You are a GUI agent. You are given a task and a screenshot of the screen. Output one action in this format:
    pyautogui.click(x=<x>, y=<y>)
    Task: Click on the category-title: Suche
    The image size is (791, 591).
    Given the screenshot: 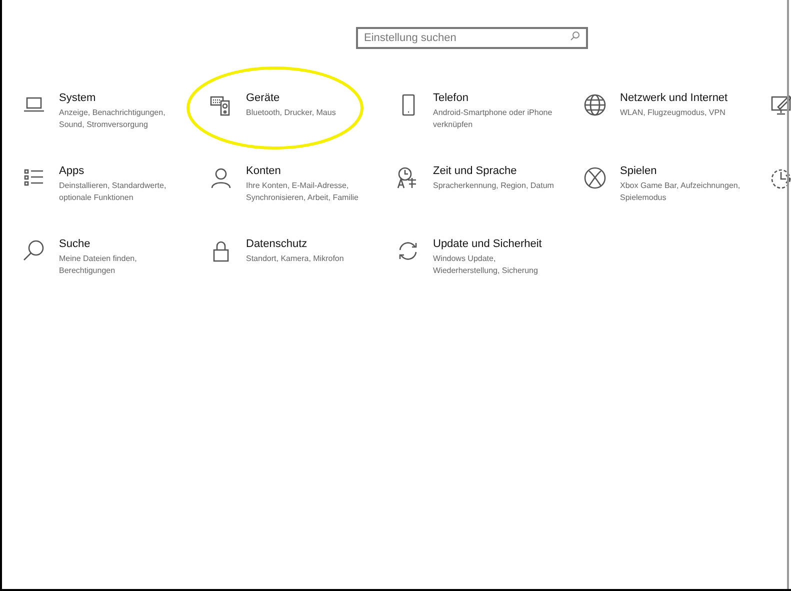 What is the action you would take?
    pyautogui.click(x=122, y=244)
    